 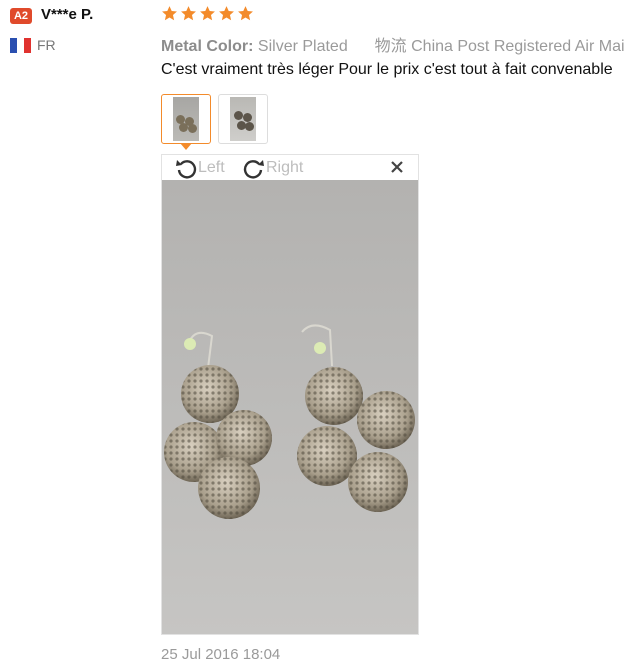 I want to click on attribute-value: Silver Plated, so click(x=302, y=46).